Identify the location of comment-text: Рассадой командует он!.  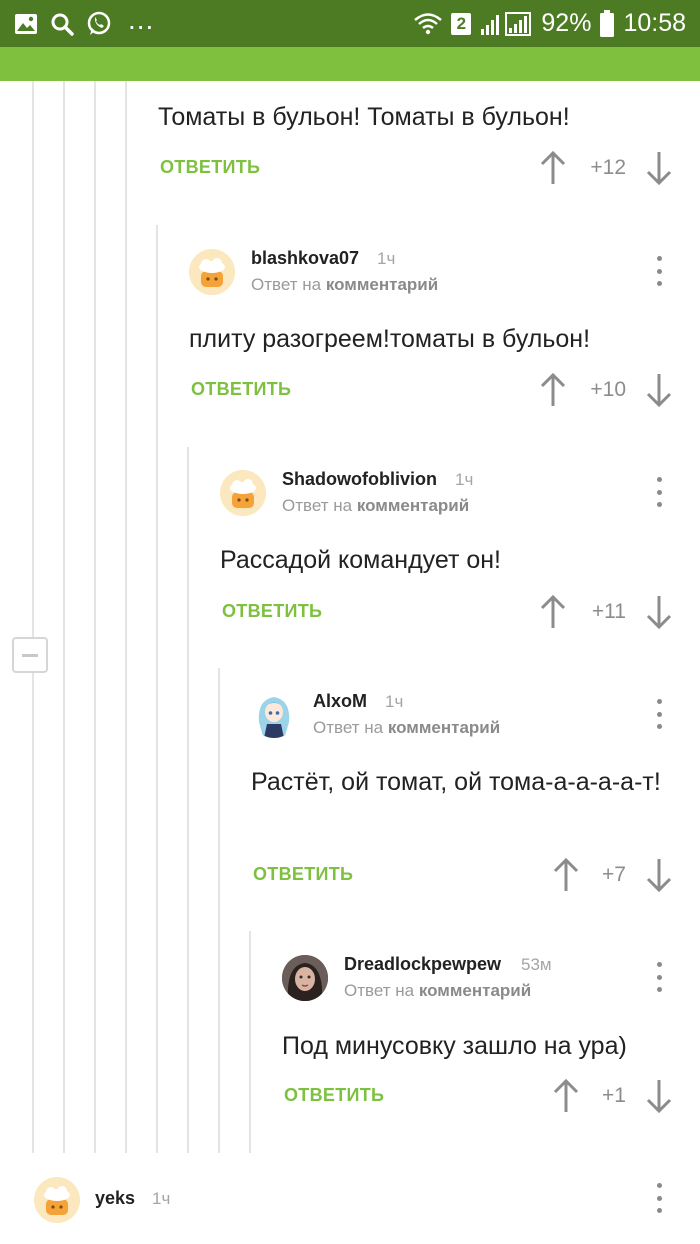
(361, 560).